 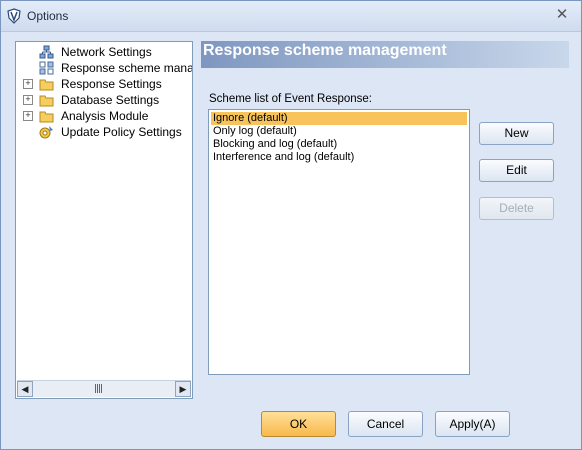 I want to click on tree-item-label: Update Policy Settings, so click(x=121, y=132).